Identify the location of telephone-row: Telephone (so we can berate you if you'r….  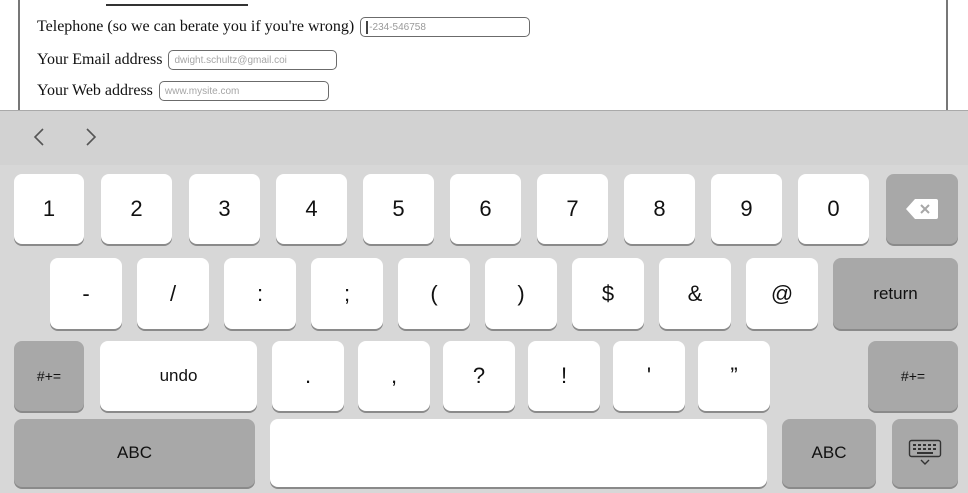
(284, 27).